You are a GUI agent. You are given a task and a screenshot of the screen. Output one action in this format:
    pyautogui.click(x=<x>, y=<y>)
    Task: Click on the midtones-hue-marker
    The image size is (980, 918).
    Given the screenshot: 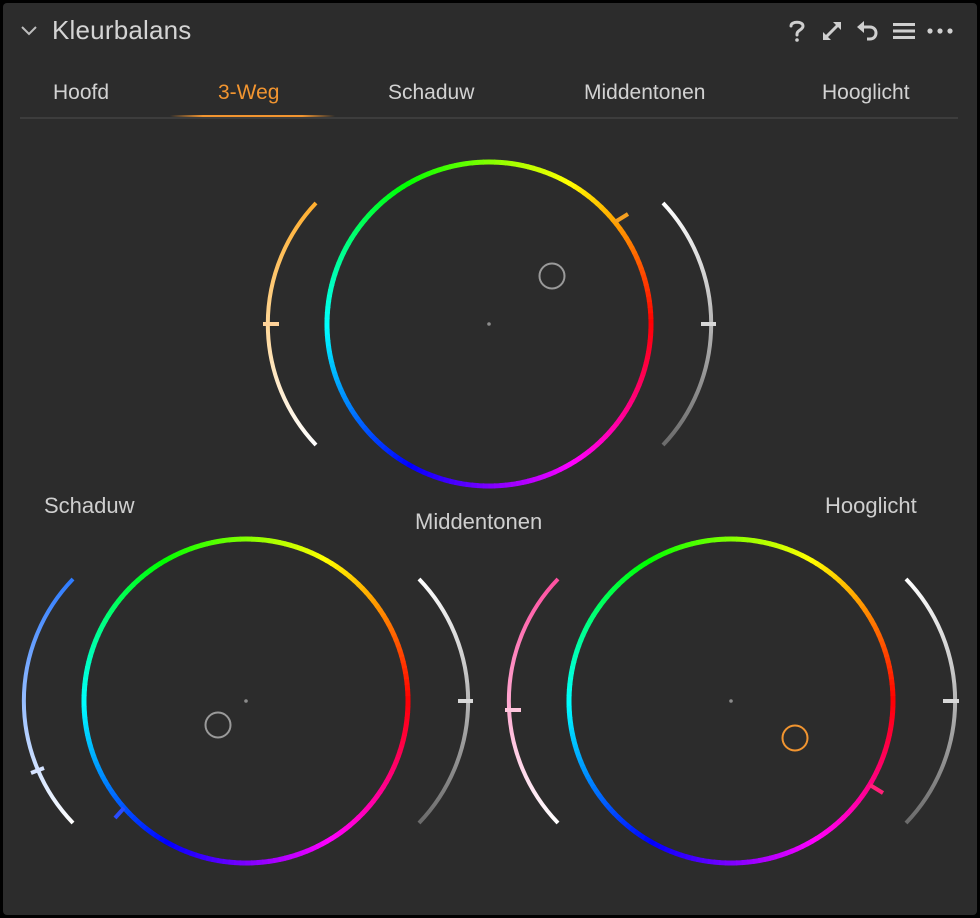 What is the action you would take?
    pyautogui.click(x=621, y=218)
    